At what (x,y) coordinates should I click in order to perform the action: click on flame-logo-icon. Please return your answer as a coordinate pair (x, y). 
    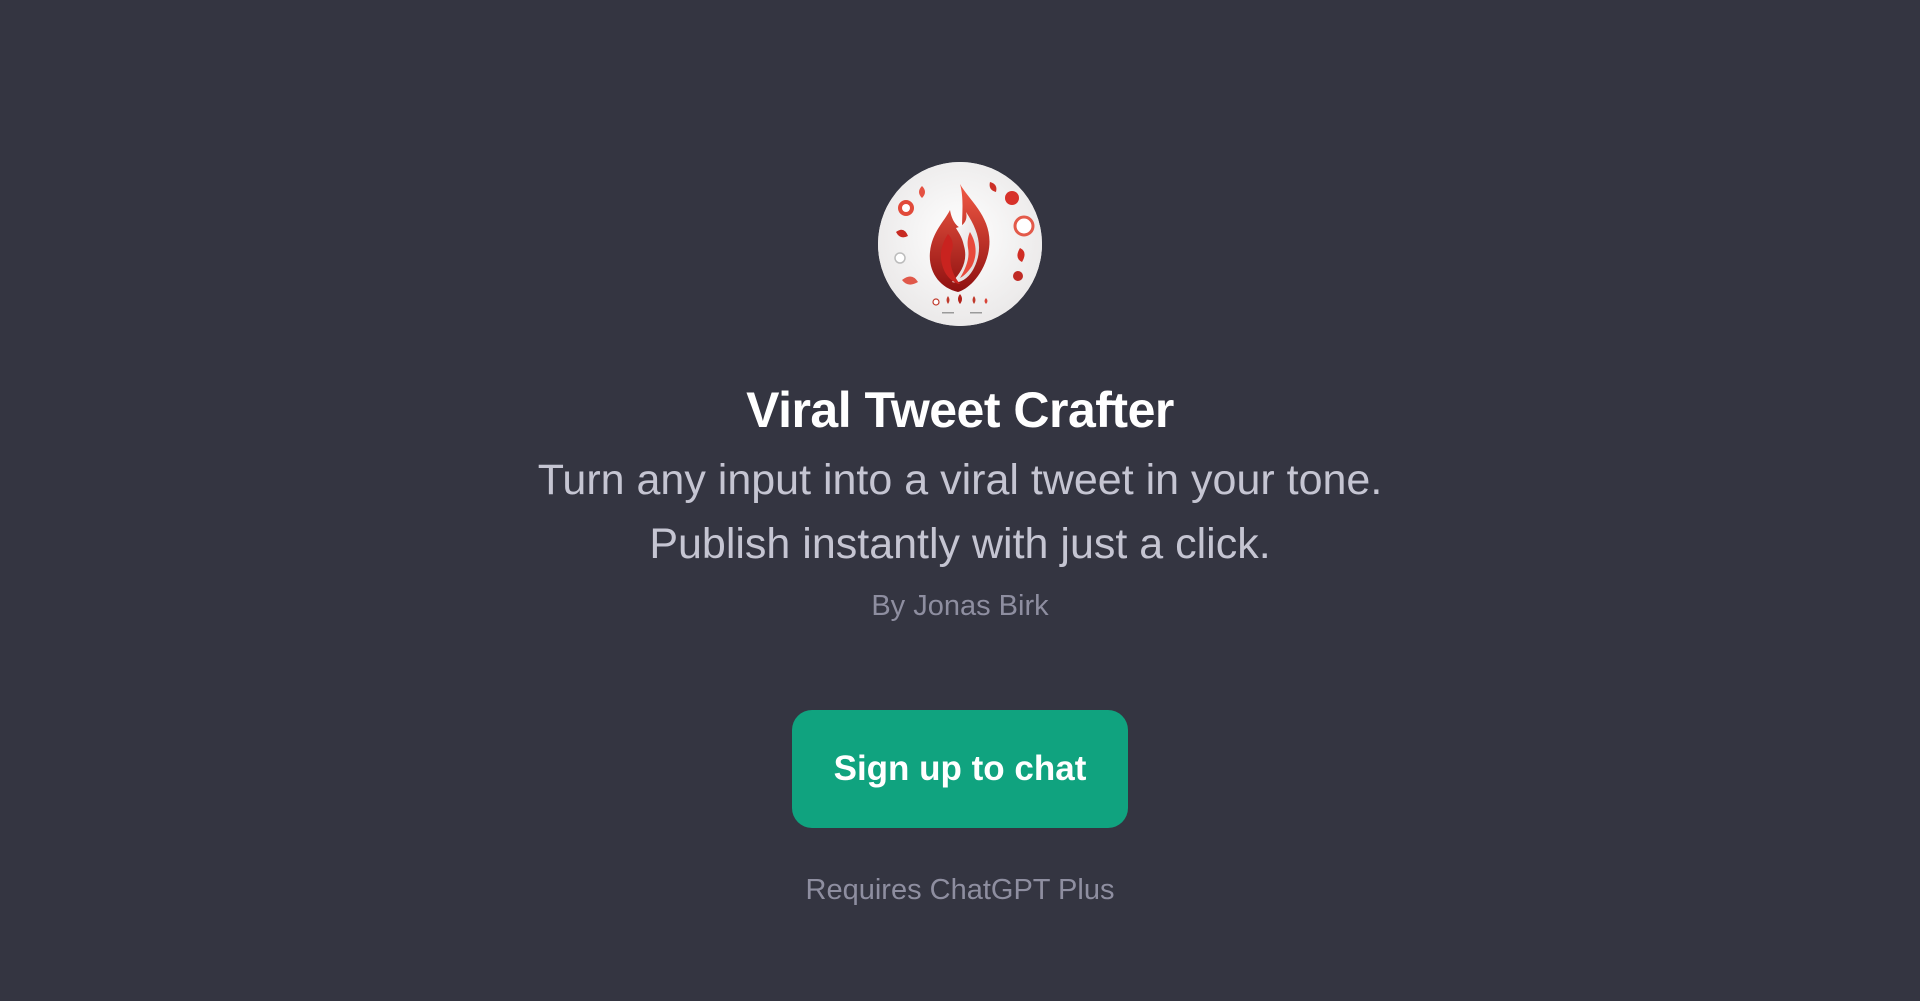
    Looking at the image, I should click on (960, 244).